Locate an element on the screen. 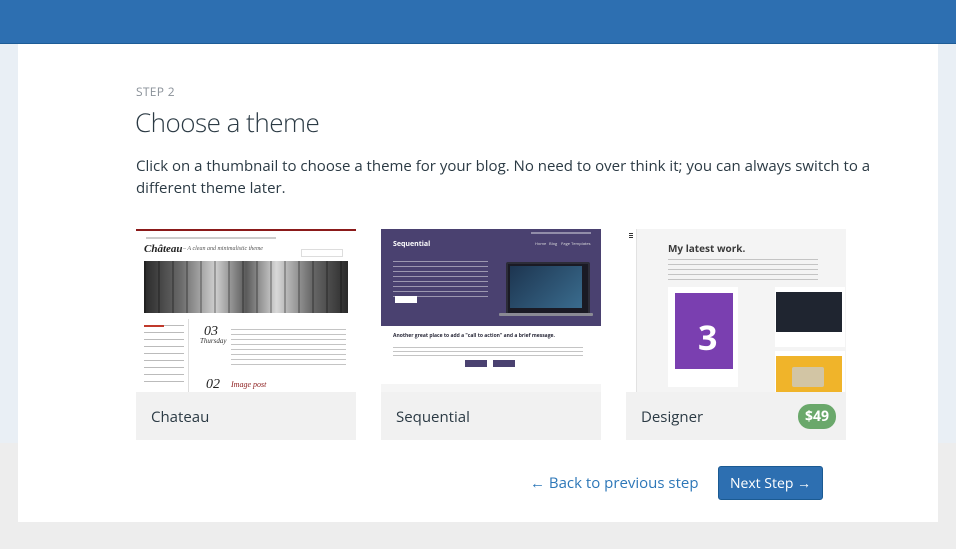 This screenshot has height=549, width=956. preview-post-body is located at coordinates (288, 349).